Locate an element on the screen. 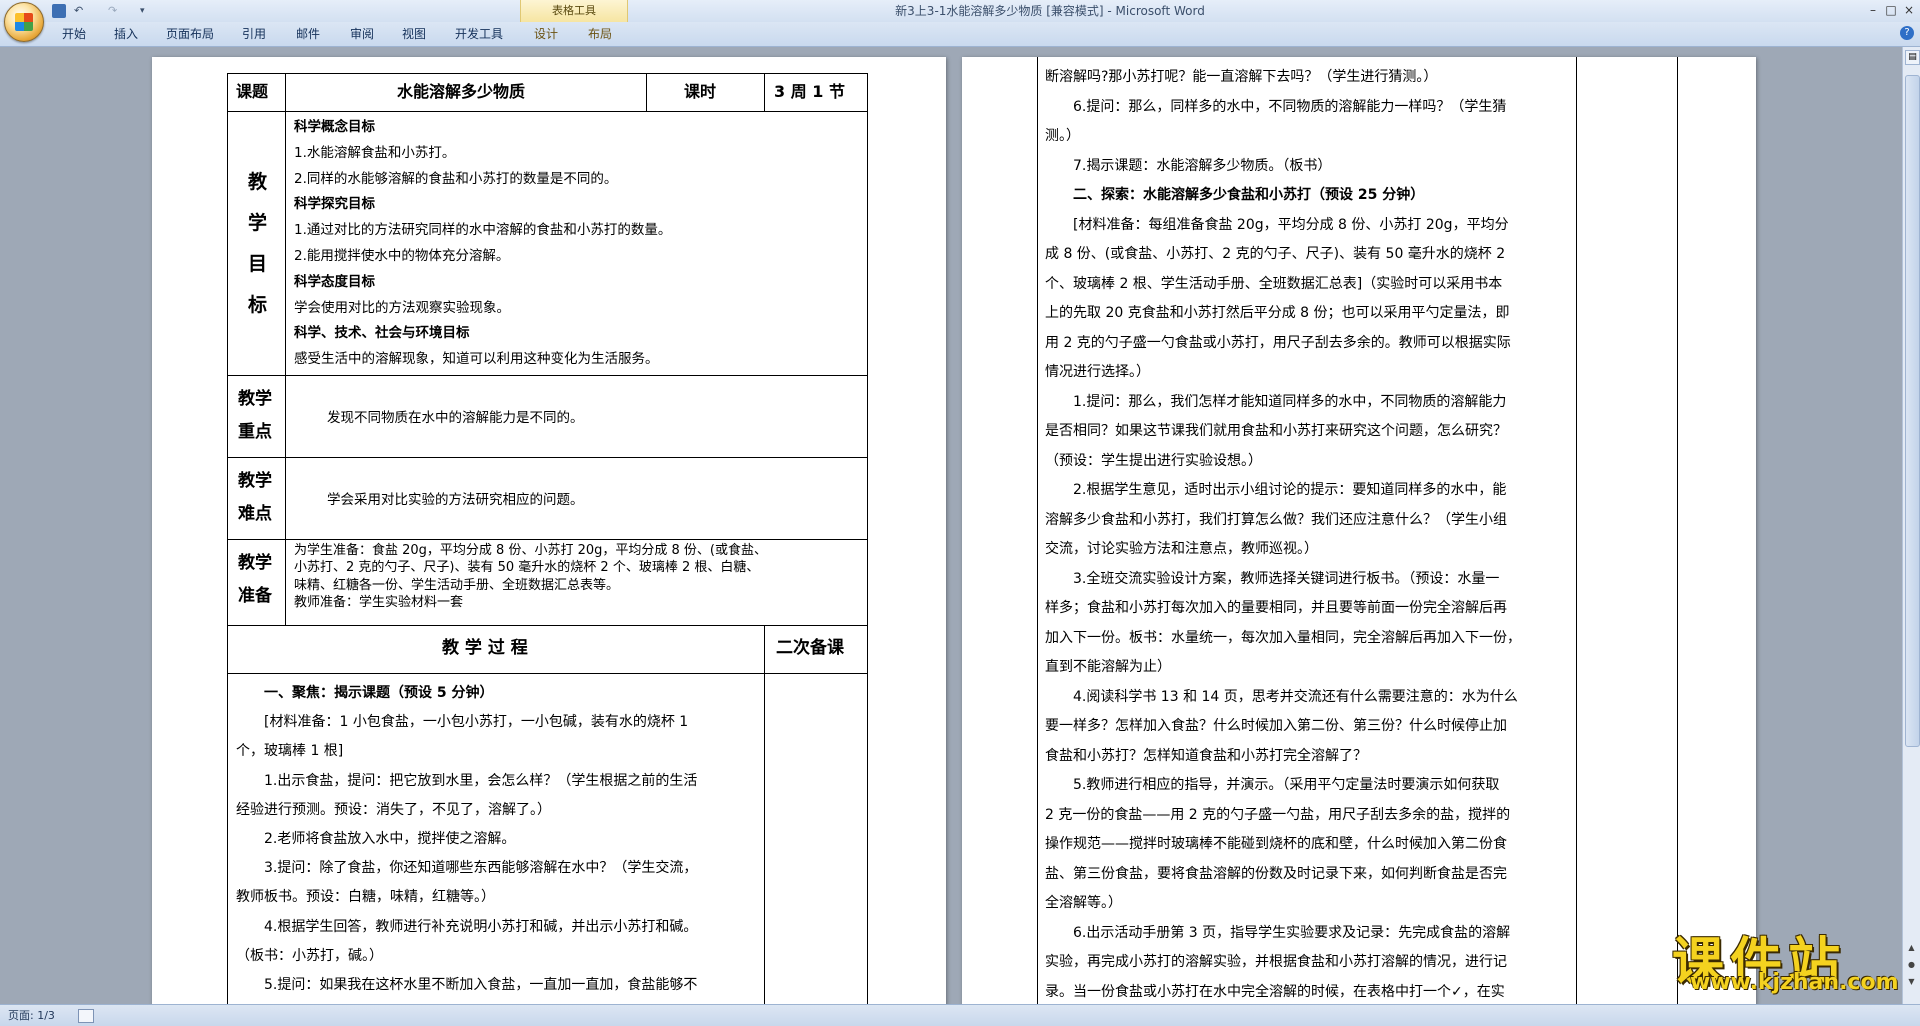 The height and width of the screenshot is (1026, 1920). difficulty-text: 学会采用对比实验的方法研究相应的问题。 is located at coordinates (455, 500).